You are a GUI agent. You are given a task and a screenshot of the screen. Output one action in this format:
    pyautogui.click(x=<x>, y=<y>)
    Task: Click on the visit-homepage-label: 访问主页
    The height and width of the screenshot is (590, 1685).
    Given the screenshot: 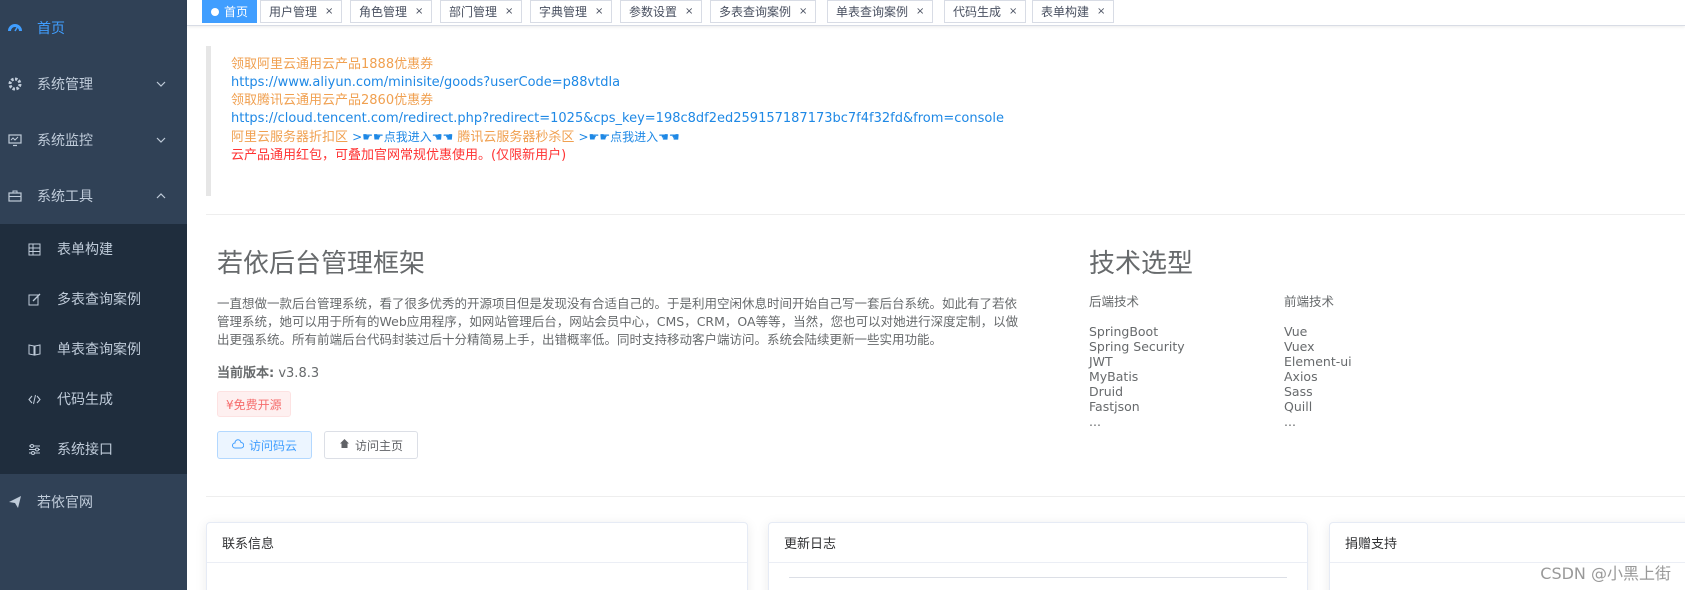 What is the action you would take?
    pyautogui.click(x=379, y=445)
    